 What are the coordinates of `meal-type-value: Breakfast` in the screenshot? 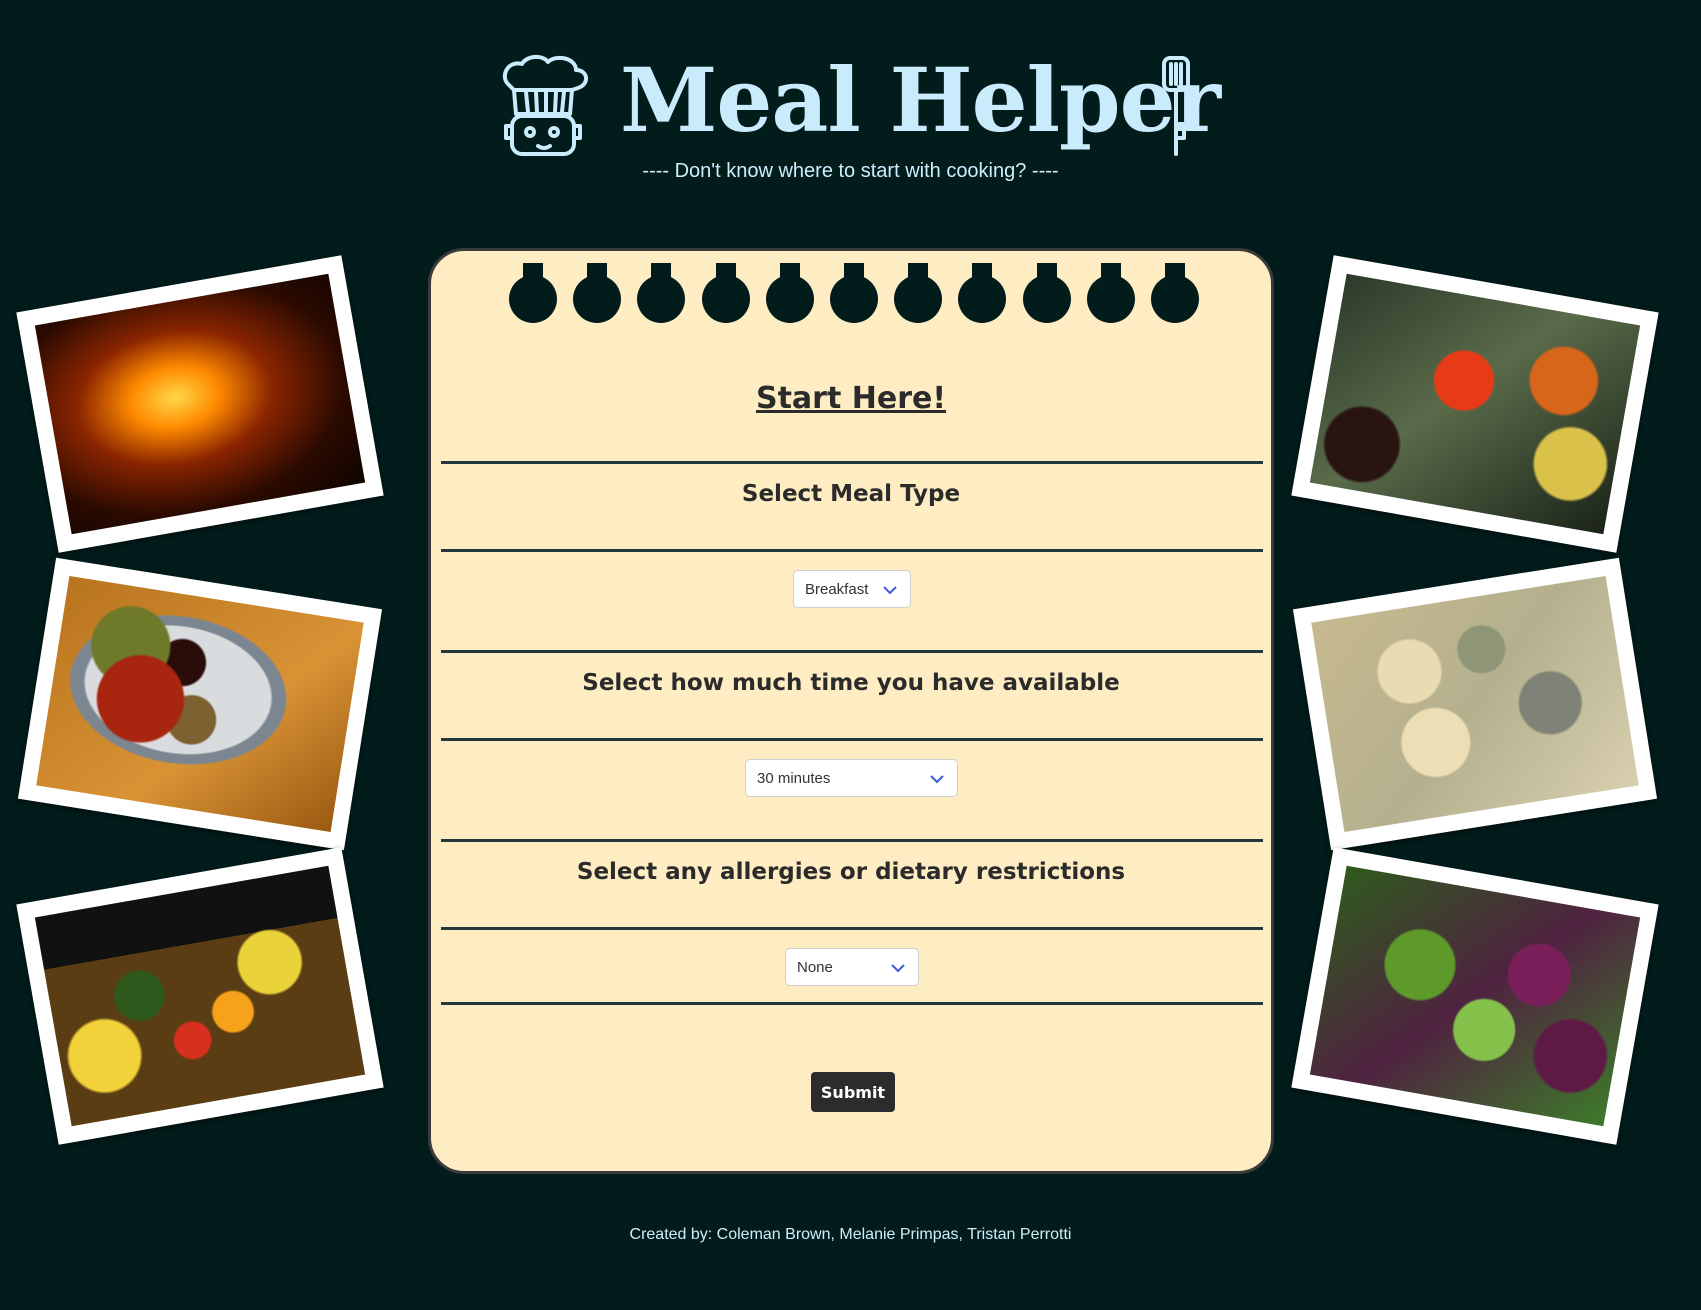 It's located at (837, 589).